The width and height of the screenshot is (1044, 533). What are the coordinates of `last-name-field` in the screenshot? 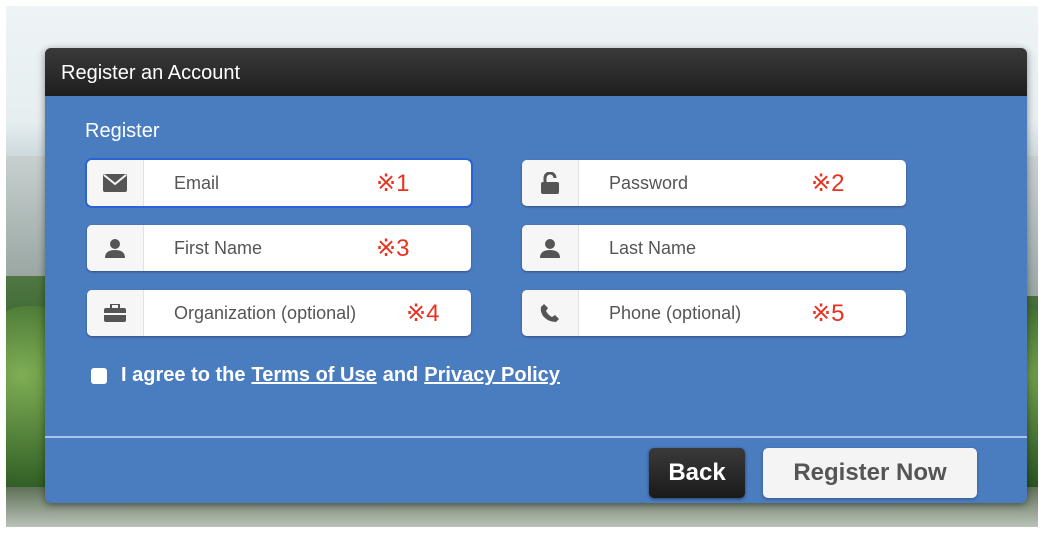 It's located at (714, 248).